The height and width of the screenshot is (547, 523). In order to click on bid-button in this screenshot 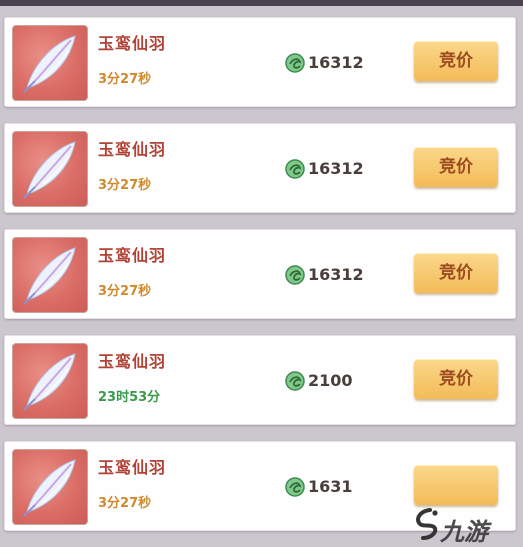, I will do `click(456, 485)`.